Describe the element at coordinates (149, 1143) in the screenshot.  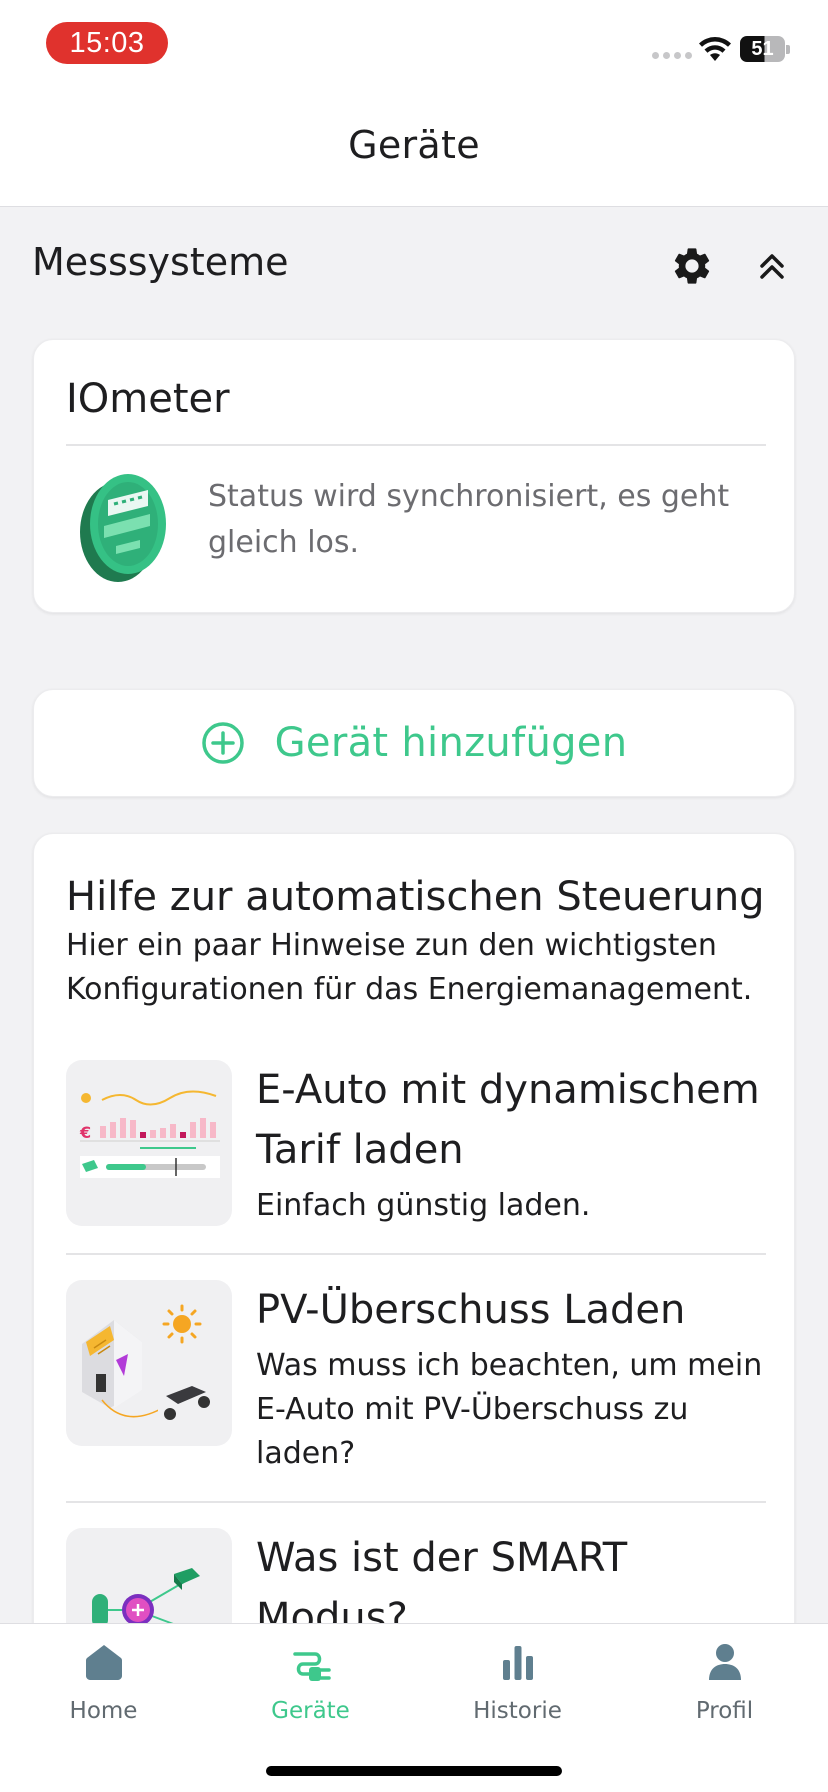
I see `dynamic-tariff-illustration: €` at that location.